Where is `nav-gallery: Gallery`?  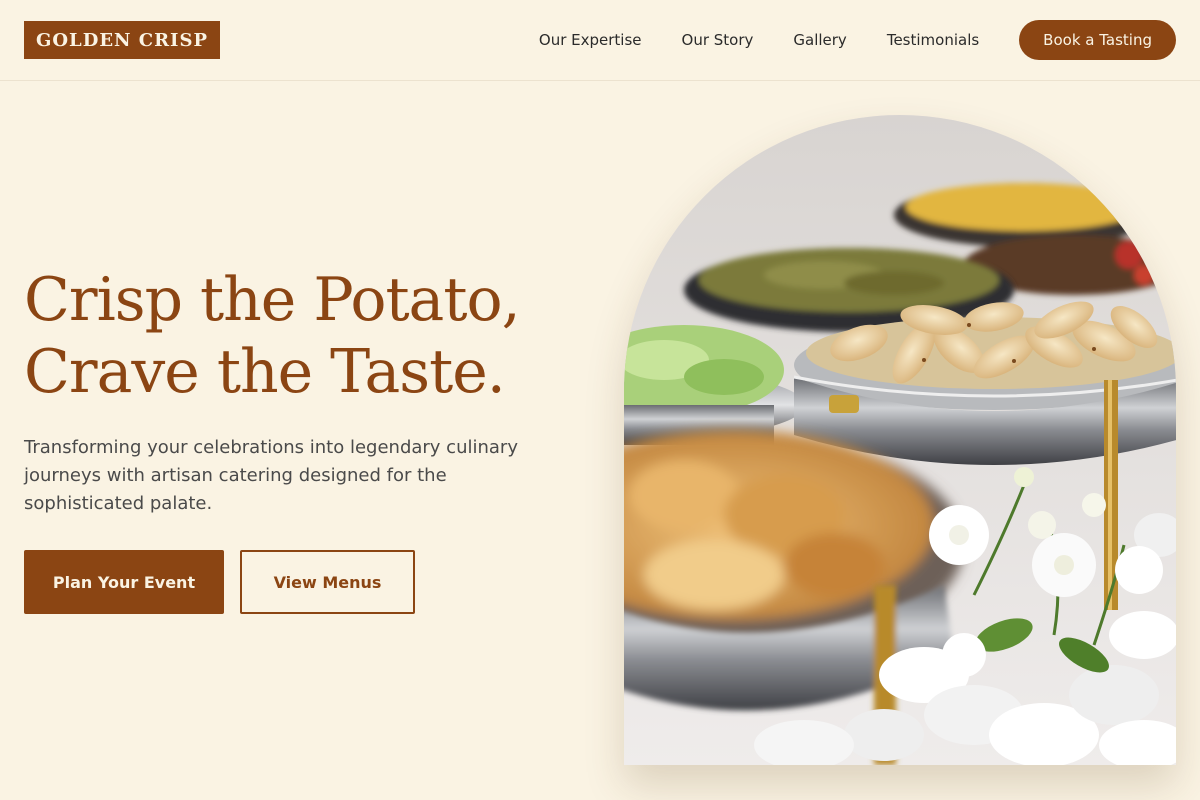
nav-gallery: Gallery is located at coordinates (819, 40).